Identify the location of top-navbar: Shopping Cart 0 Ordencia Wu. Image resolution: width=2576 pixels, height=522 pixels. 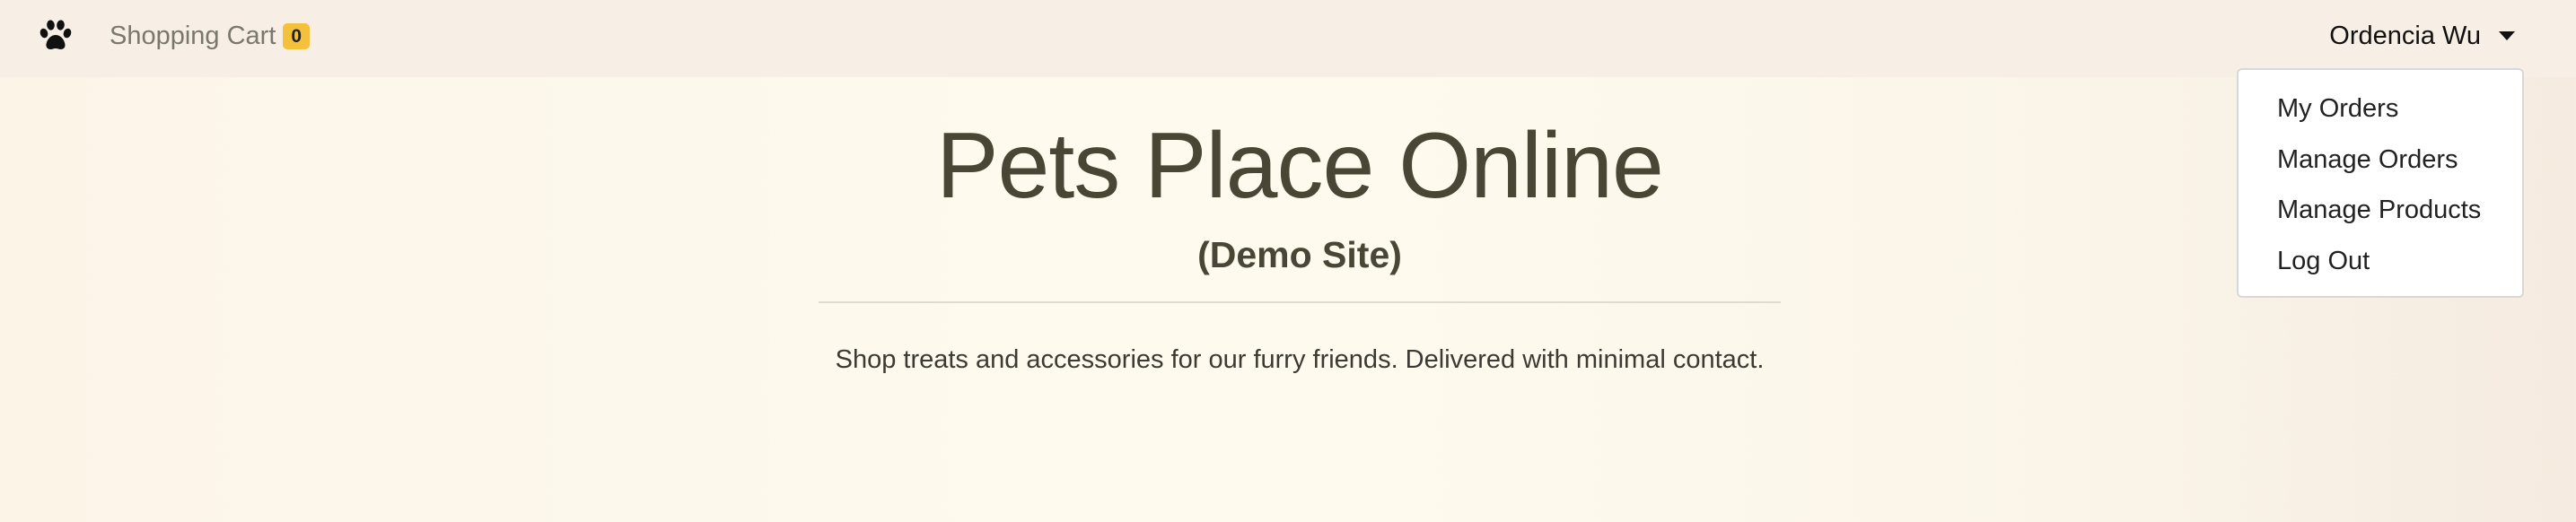
(1288, 39).